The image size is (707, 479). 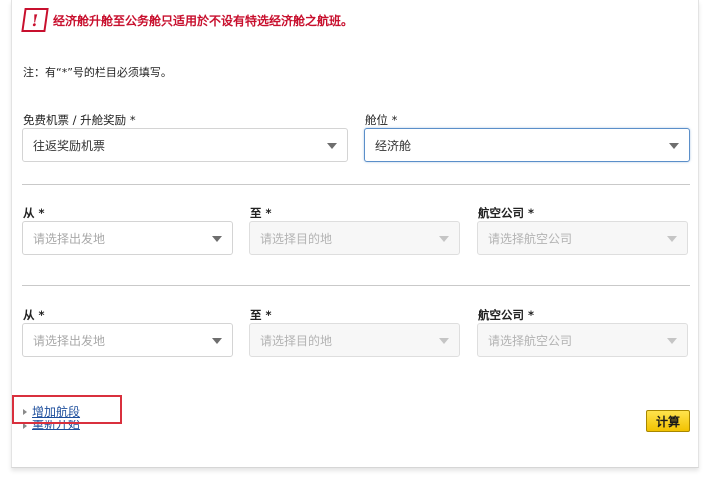 I want to click on highlight-annotation, so click(x=67, y=409).